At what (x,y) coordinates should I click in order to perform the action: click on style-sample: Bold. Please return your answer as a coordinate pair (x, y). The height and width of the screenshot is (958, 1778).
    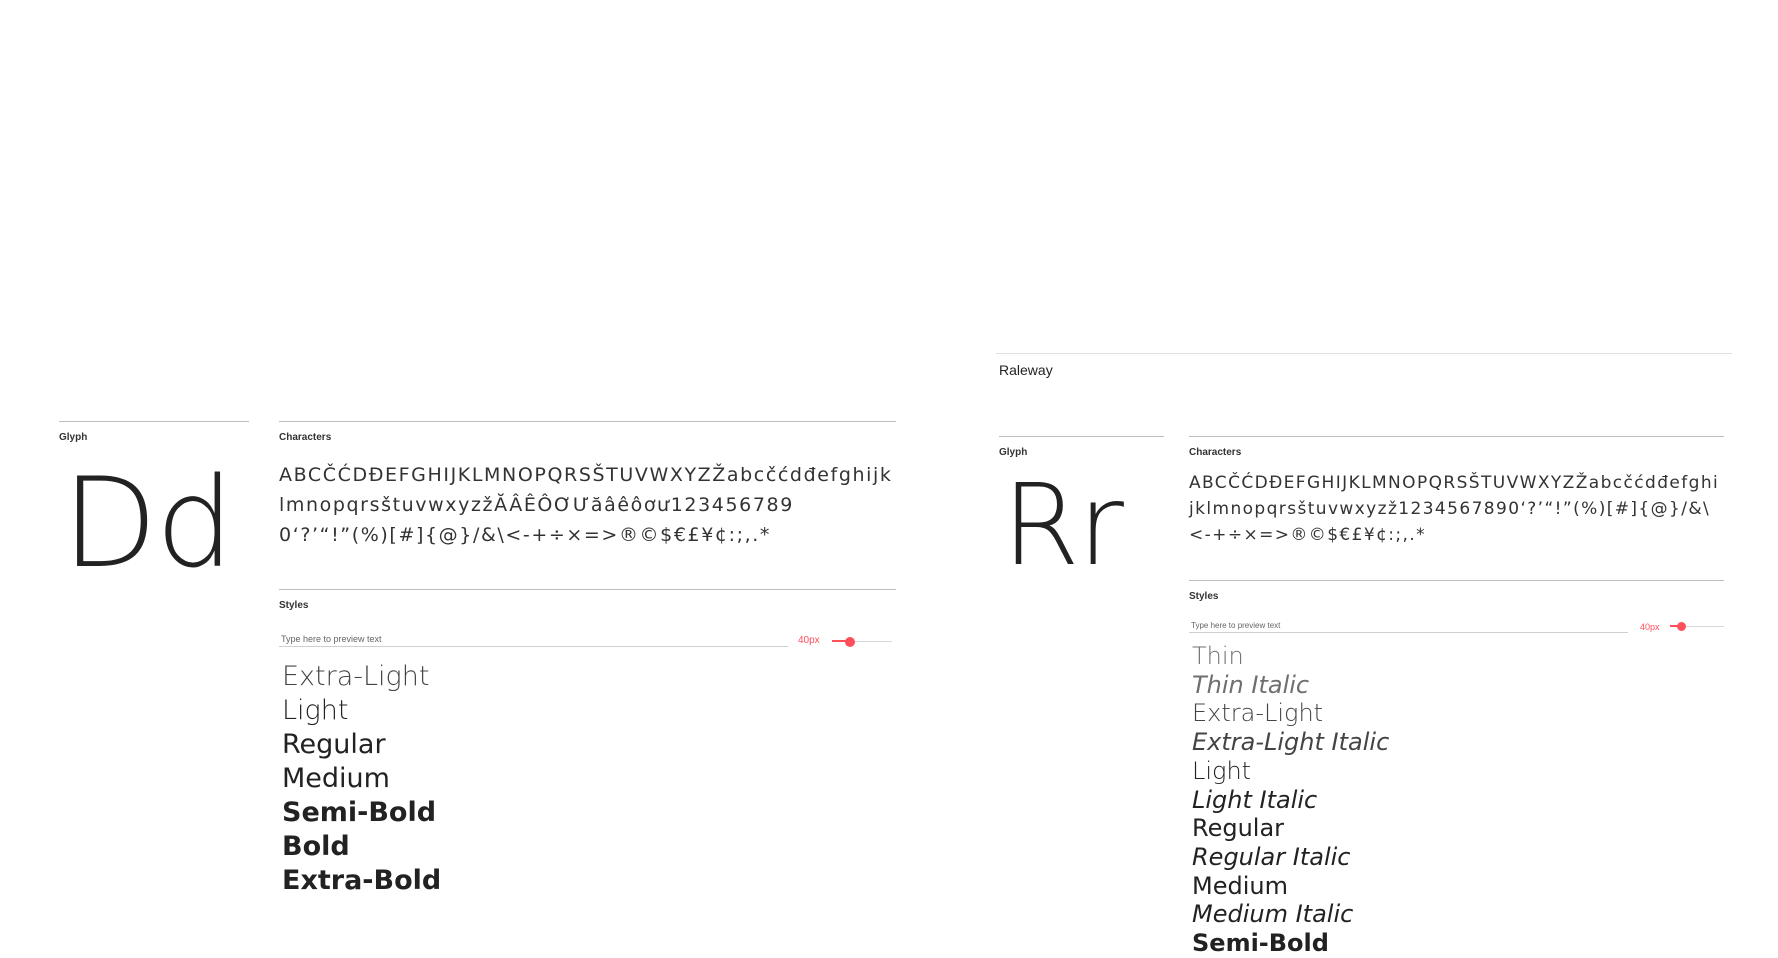
    Looking at the image, I should click on (316, 846).